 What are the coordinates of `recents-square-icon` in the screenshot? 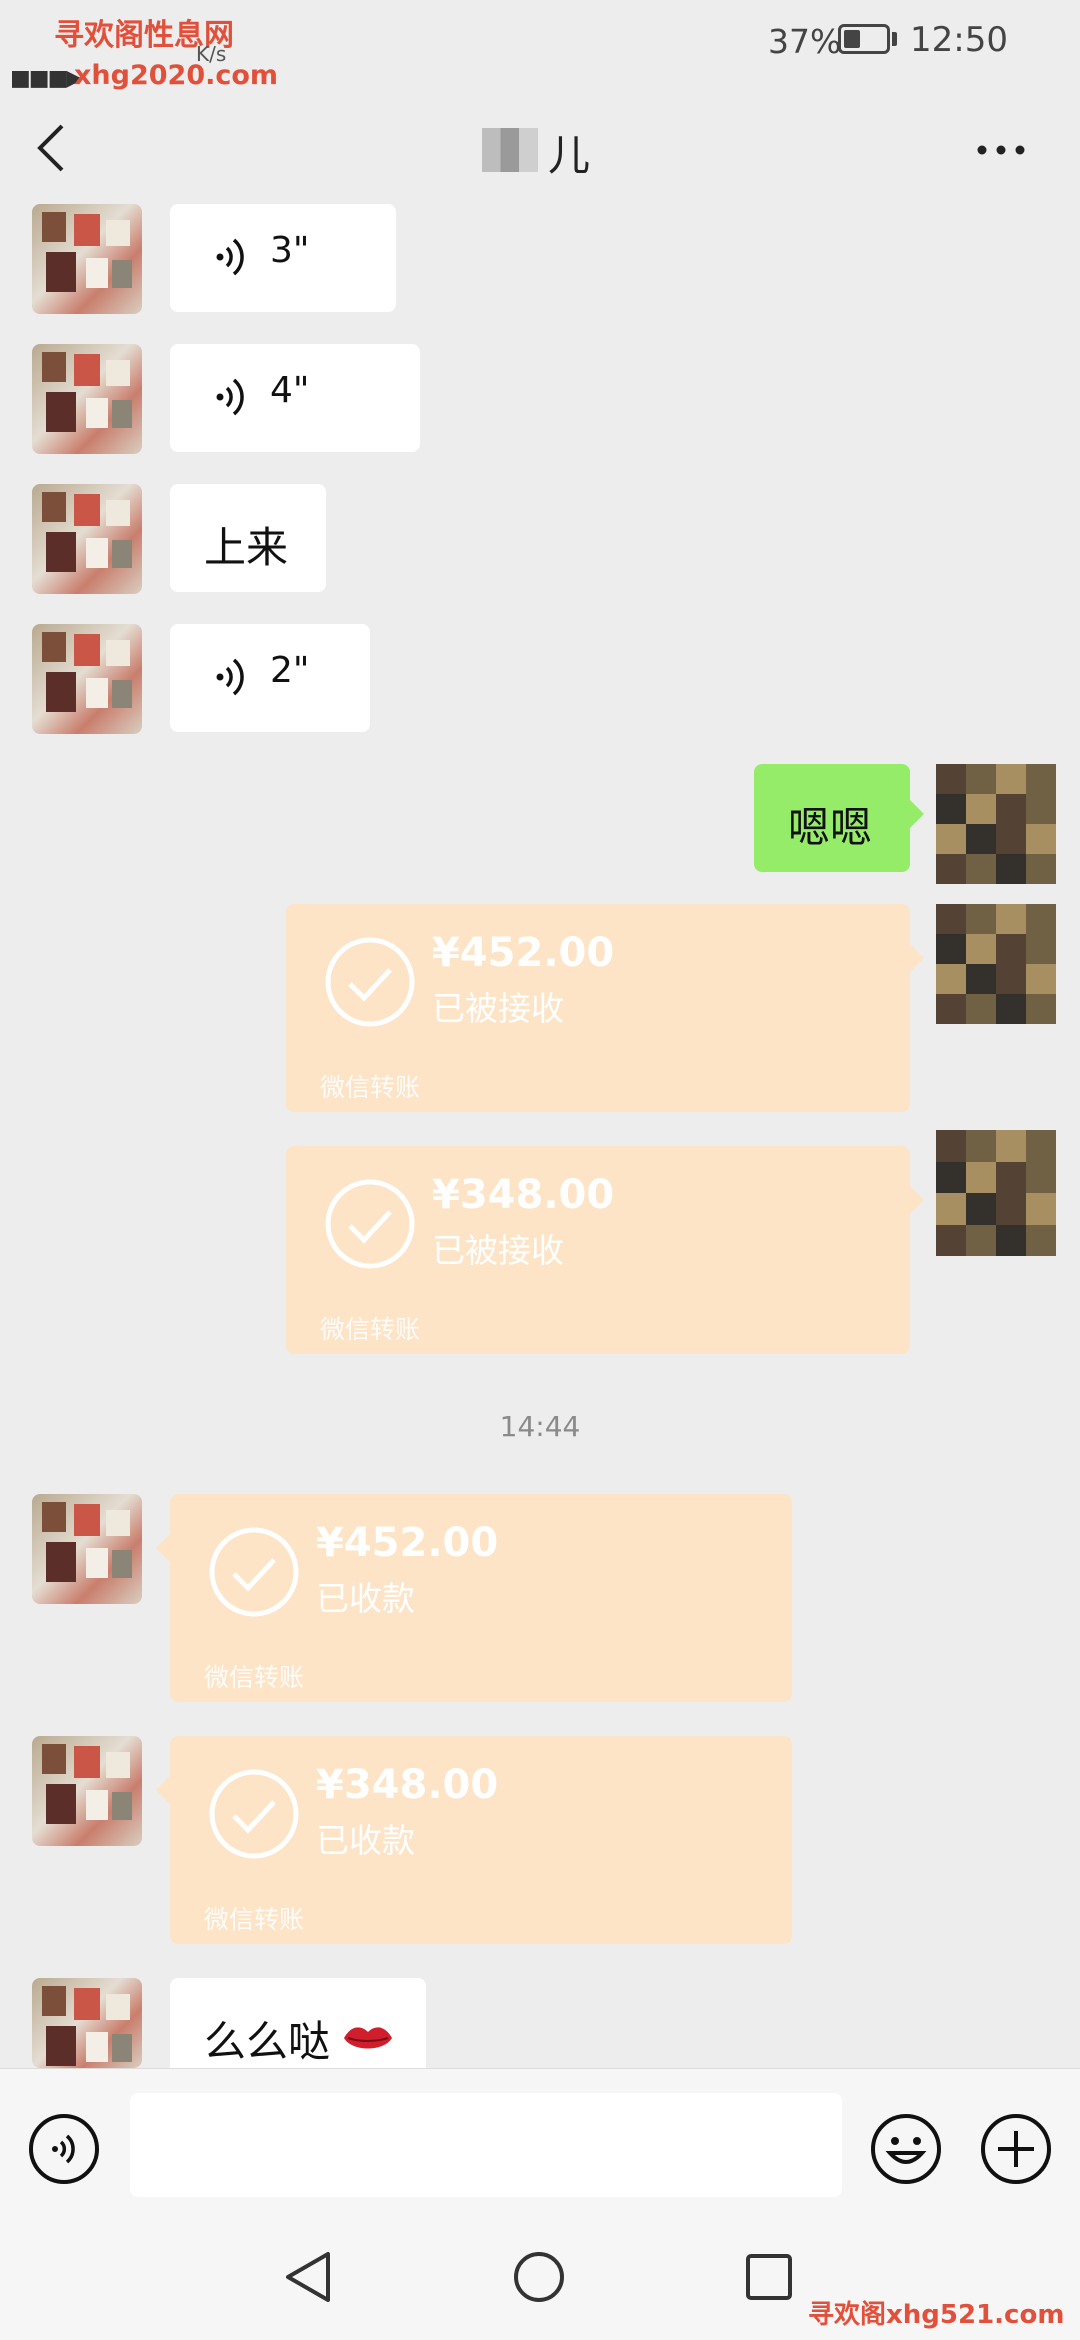 It's located at (769, 2277).